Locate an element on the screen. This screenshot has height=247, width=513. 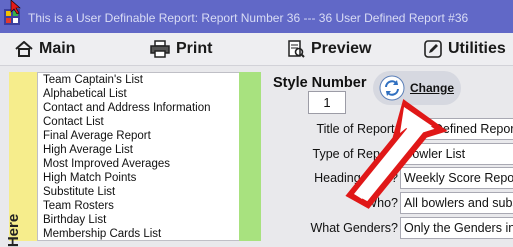
list-item: Alphabetical List is located at coordinates (85, 94).